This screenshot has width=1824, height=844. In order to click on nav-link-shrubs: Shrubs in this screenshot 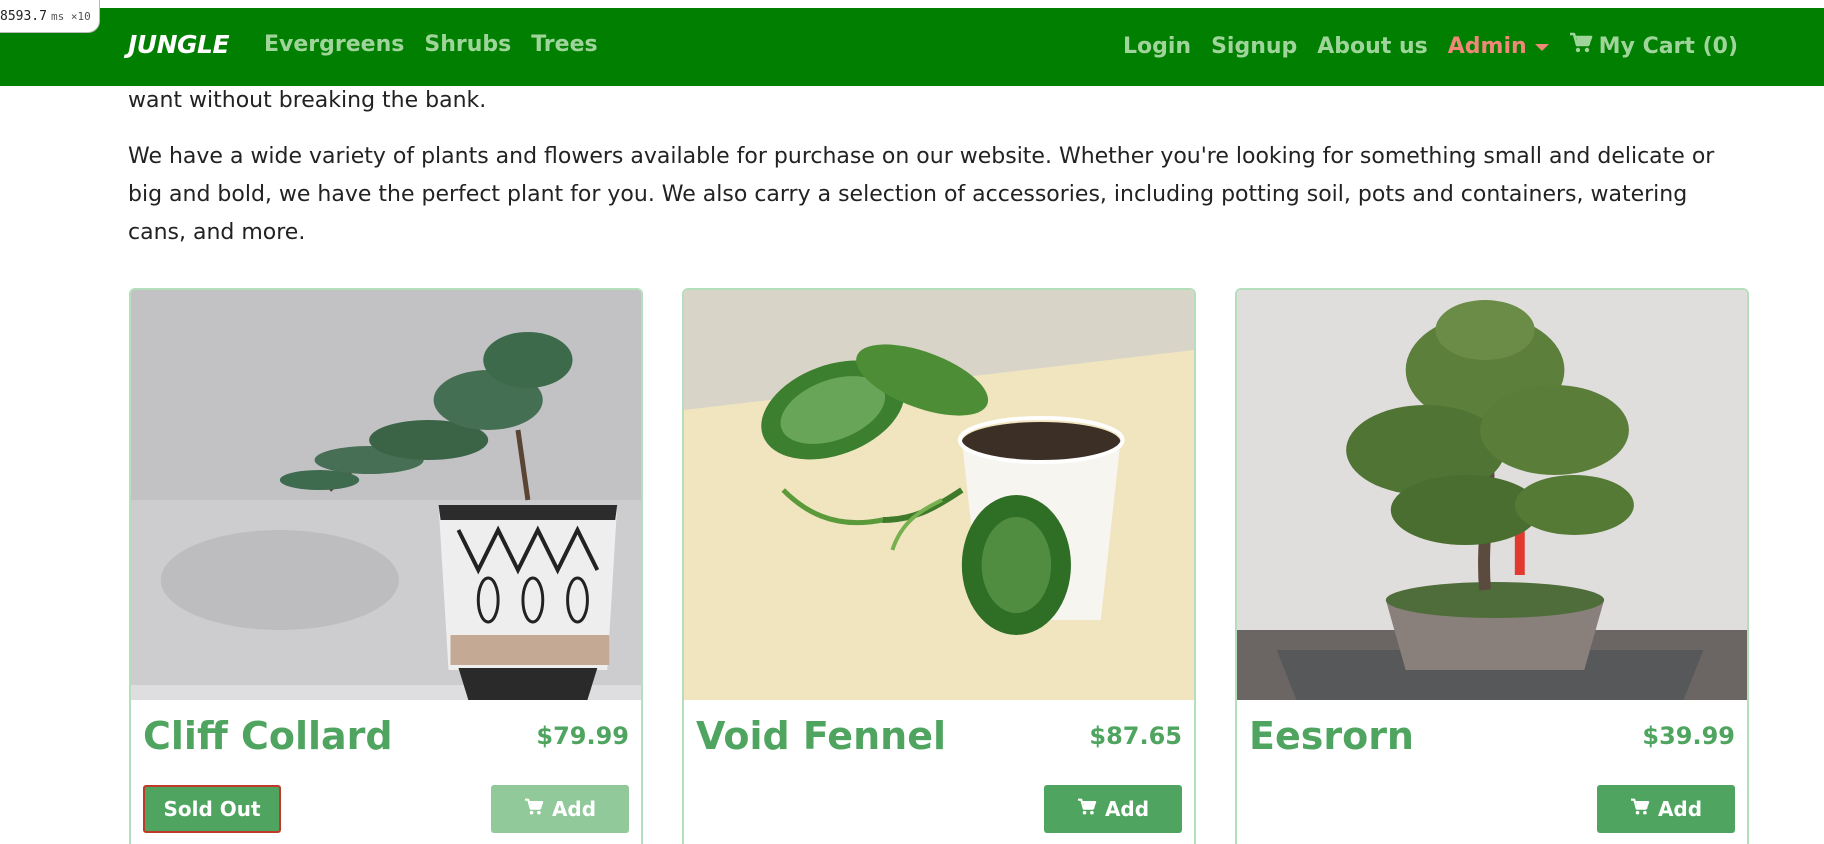, I will do `click(467, 44)`.